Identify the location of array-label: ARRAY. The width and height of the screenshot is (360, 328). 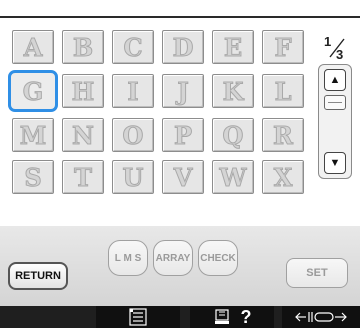
(173, 258).